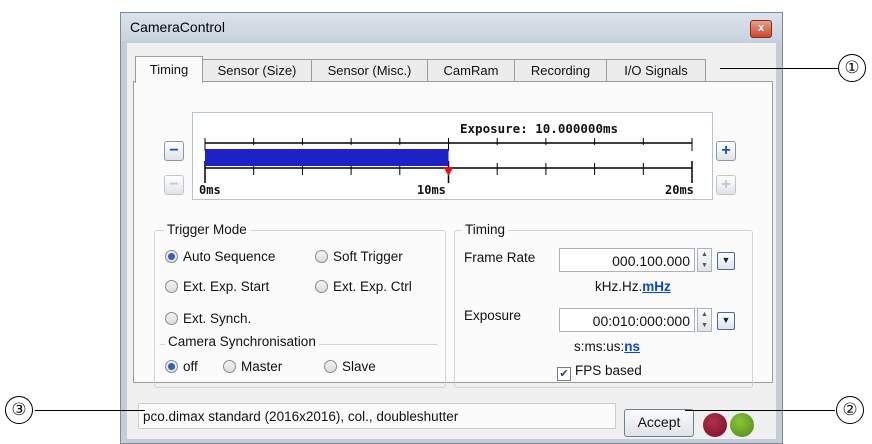 The height and width of the screenshot is (444, 872). I want to click on exposure-ruler: Exposure: 10.000000ms 0ms 10ms 20ms, so click(452, 156).